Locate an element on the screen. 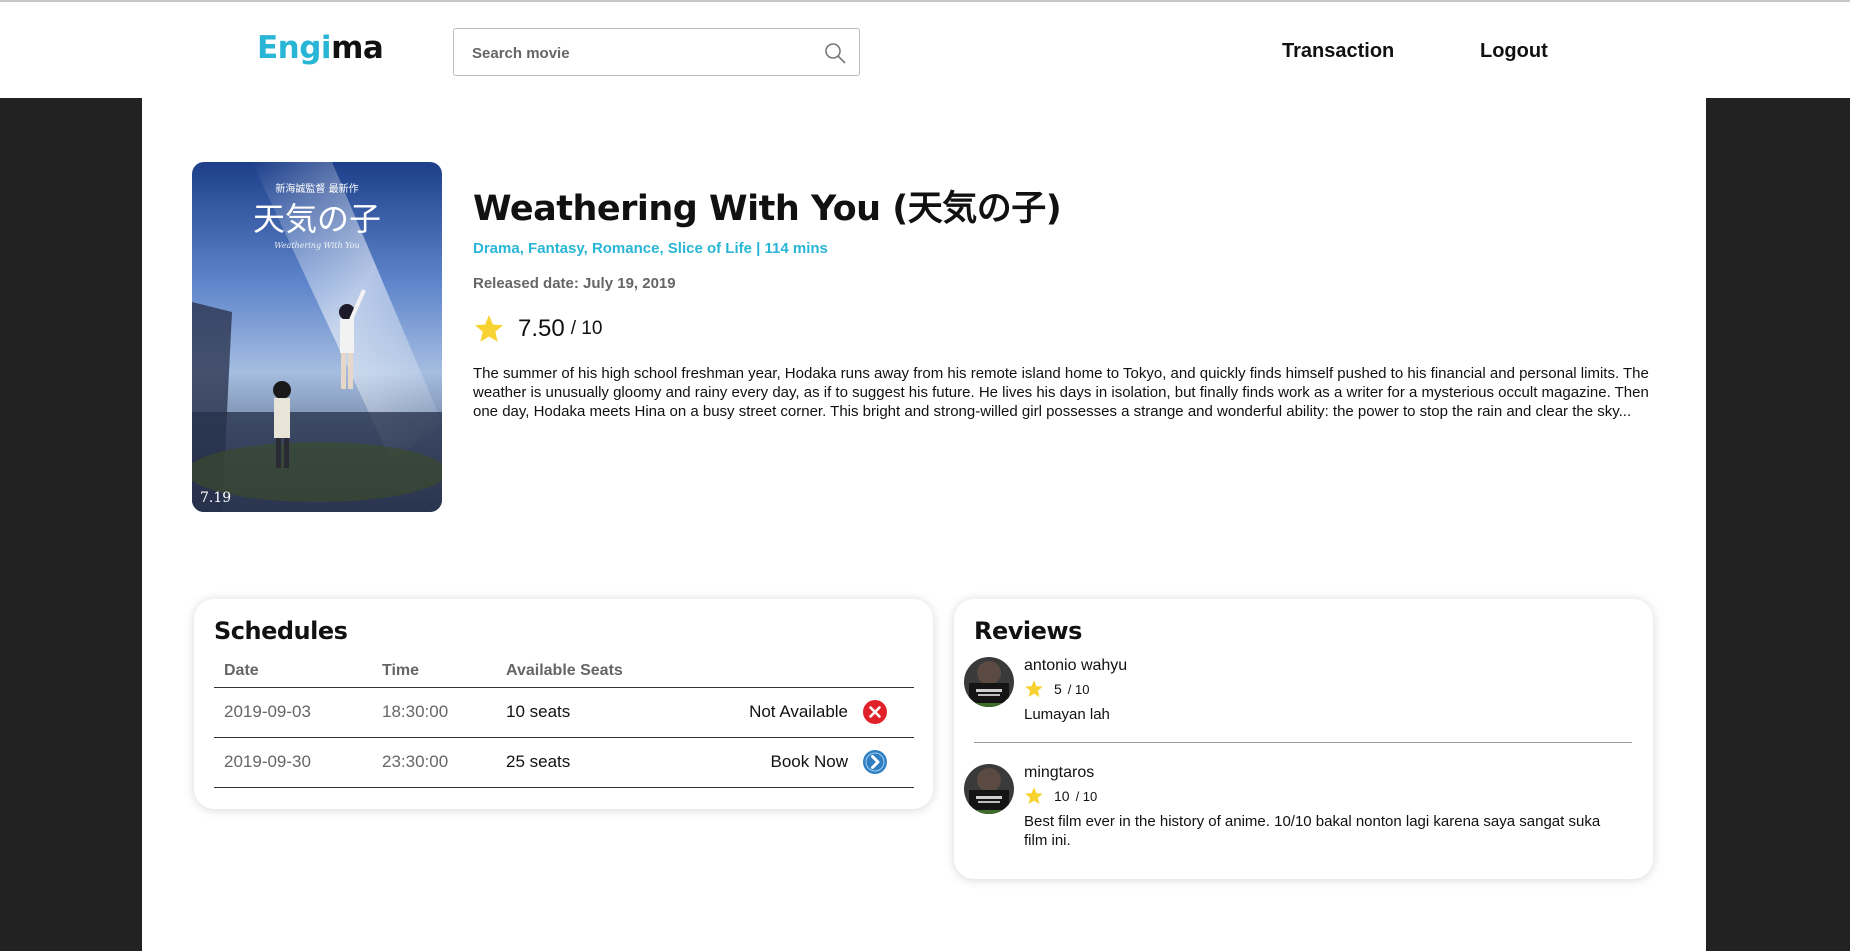 Image resolution: width=1850 pixels, height=951 pixels. engima-logo: Engima is located at coordinates (320, 48).